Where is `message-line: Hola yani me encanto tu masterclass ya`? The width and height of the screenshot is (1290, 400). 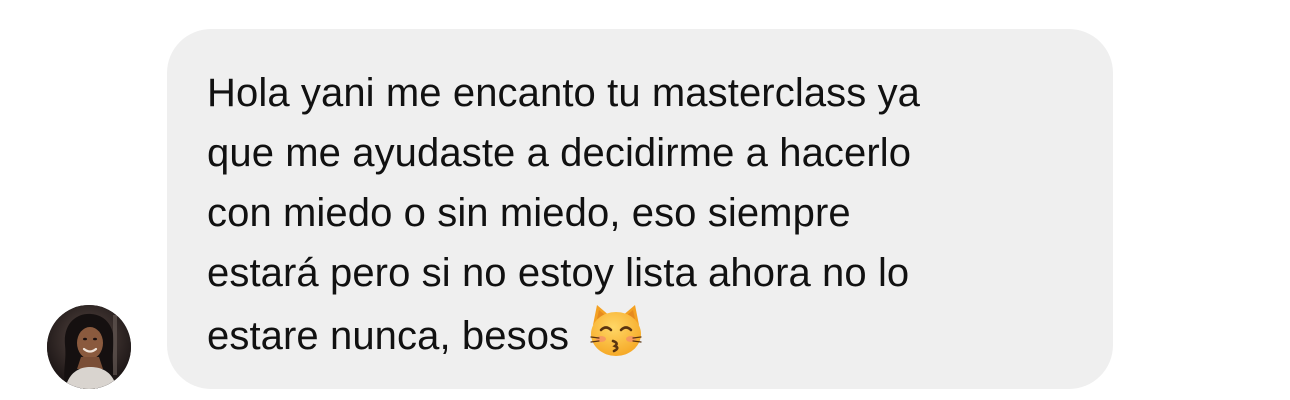 message-line: Hola yani me encanto tu masterclass ya is located at coordinates (564, 93).